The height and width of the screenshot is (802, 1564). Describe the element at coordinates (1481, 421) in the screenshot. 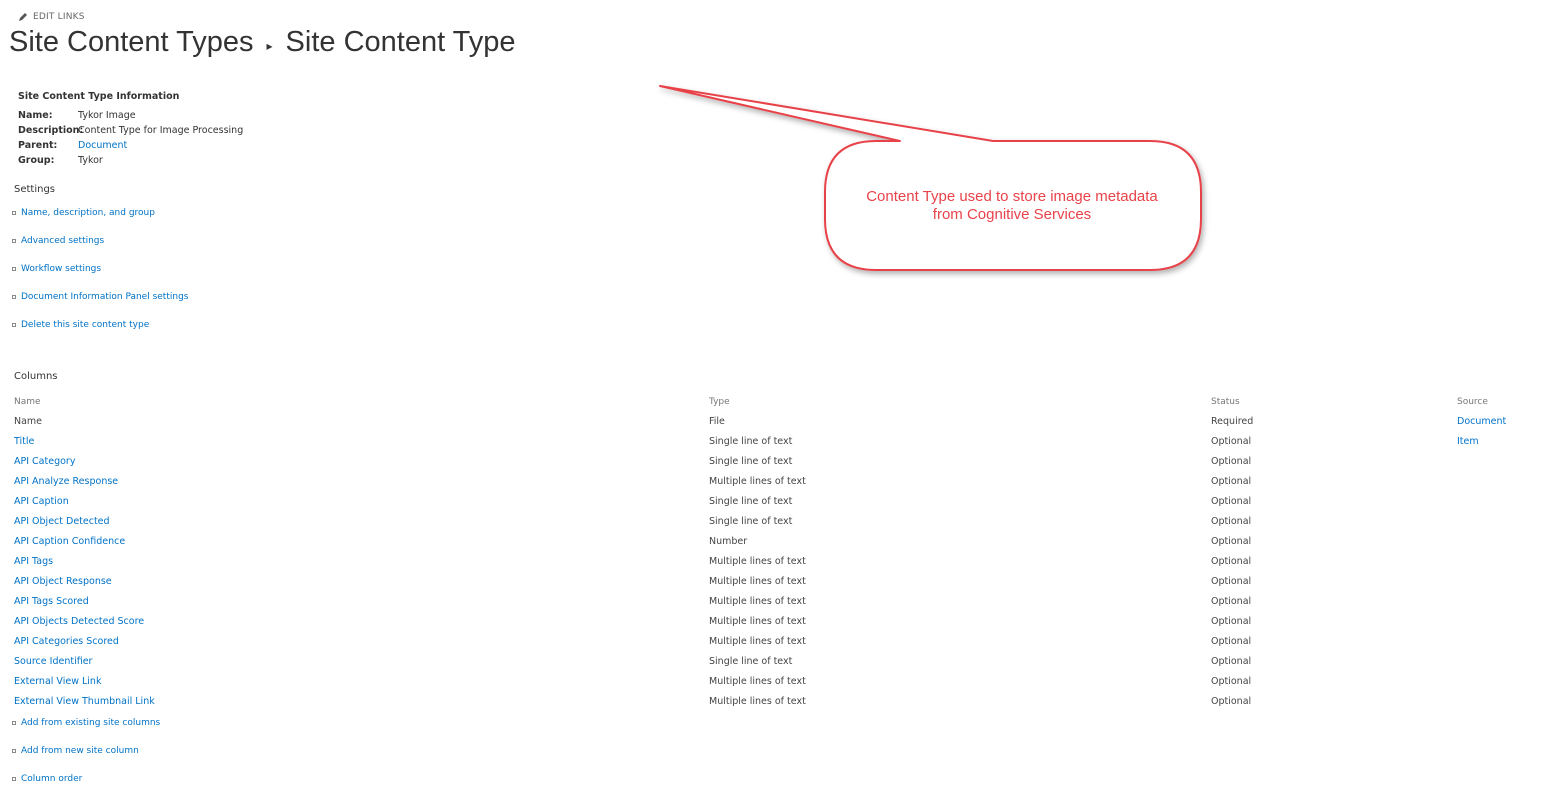

I see `column-source-link: Document` at that location.